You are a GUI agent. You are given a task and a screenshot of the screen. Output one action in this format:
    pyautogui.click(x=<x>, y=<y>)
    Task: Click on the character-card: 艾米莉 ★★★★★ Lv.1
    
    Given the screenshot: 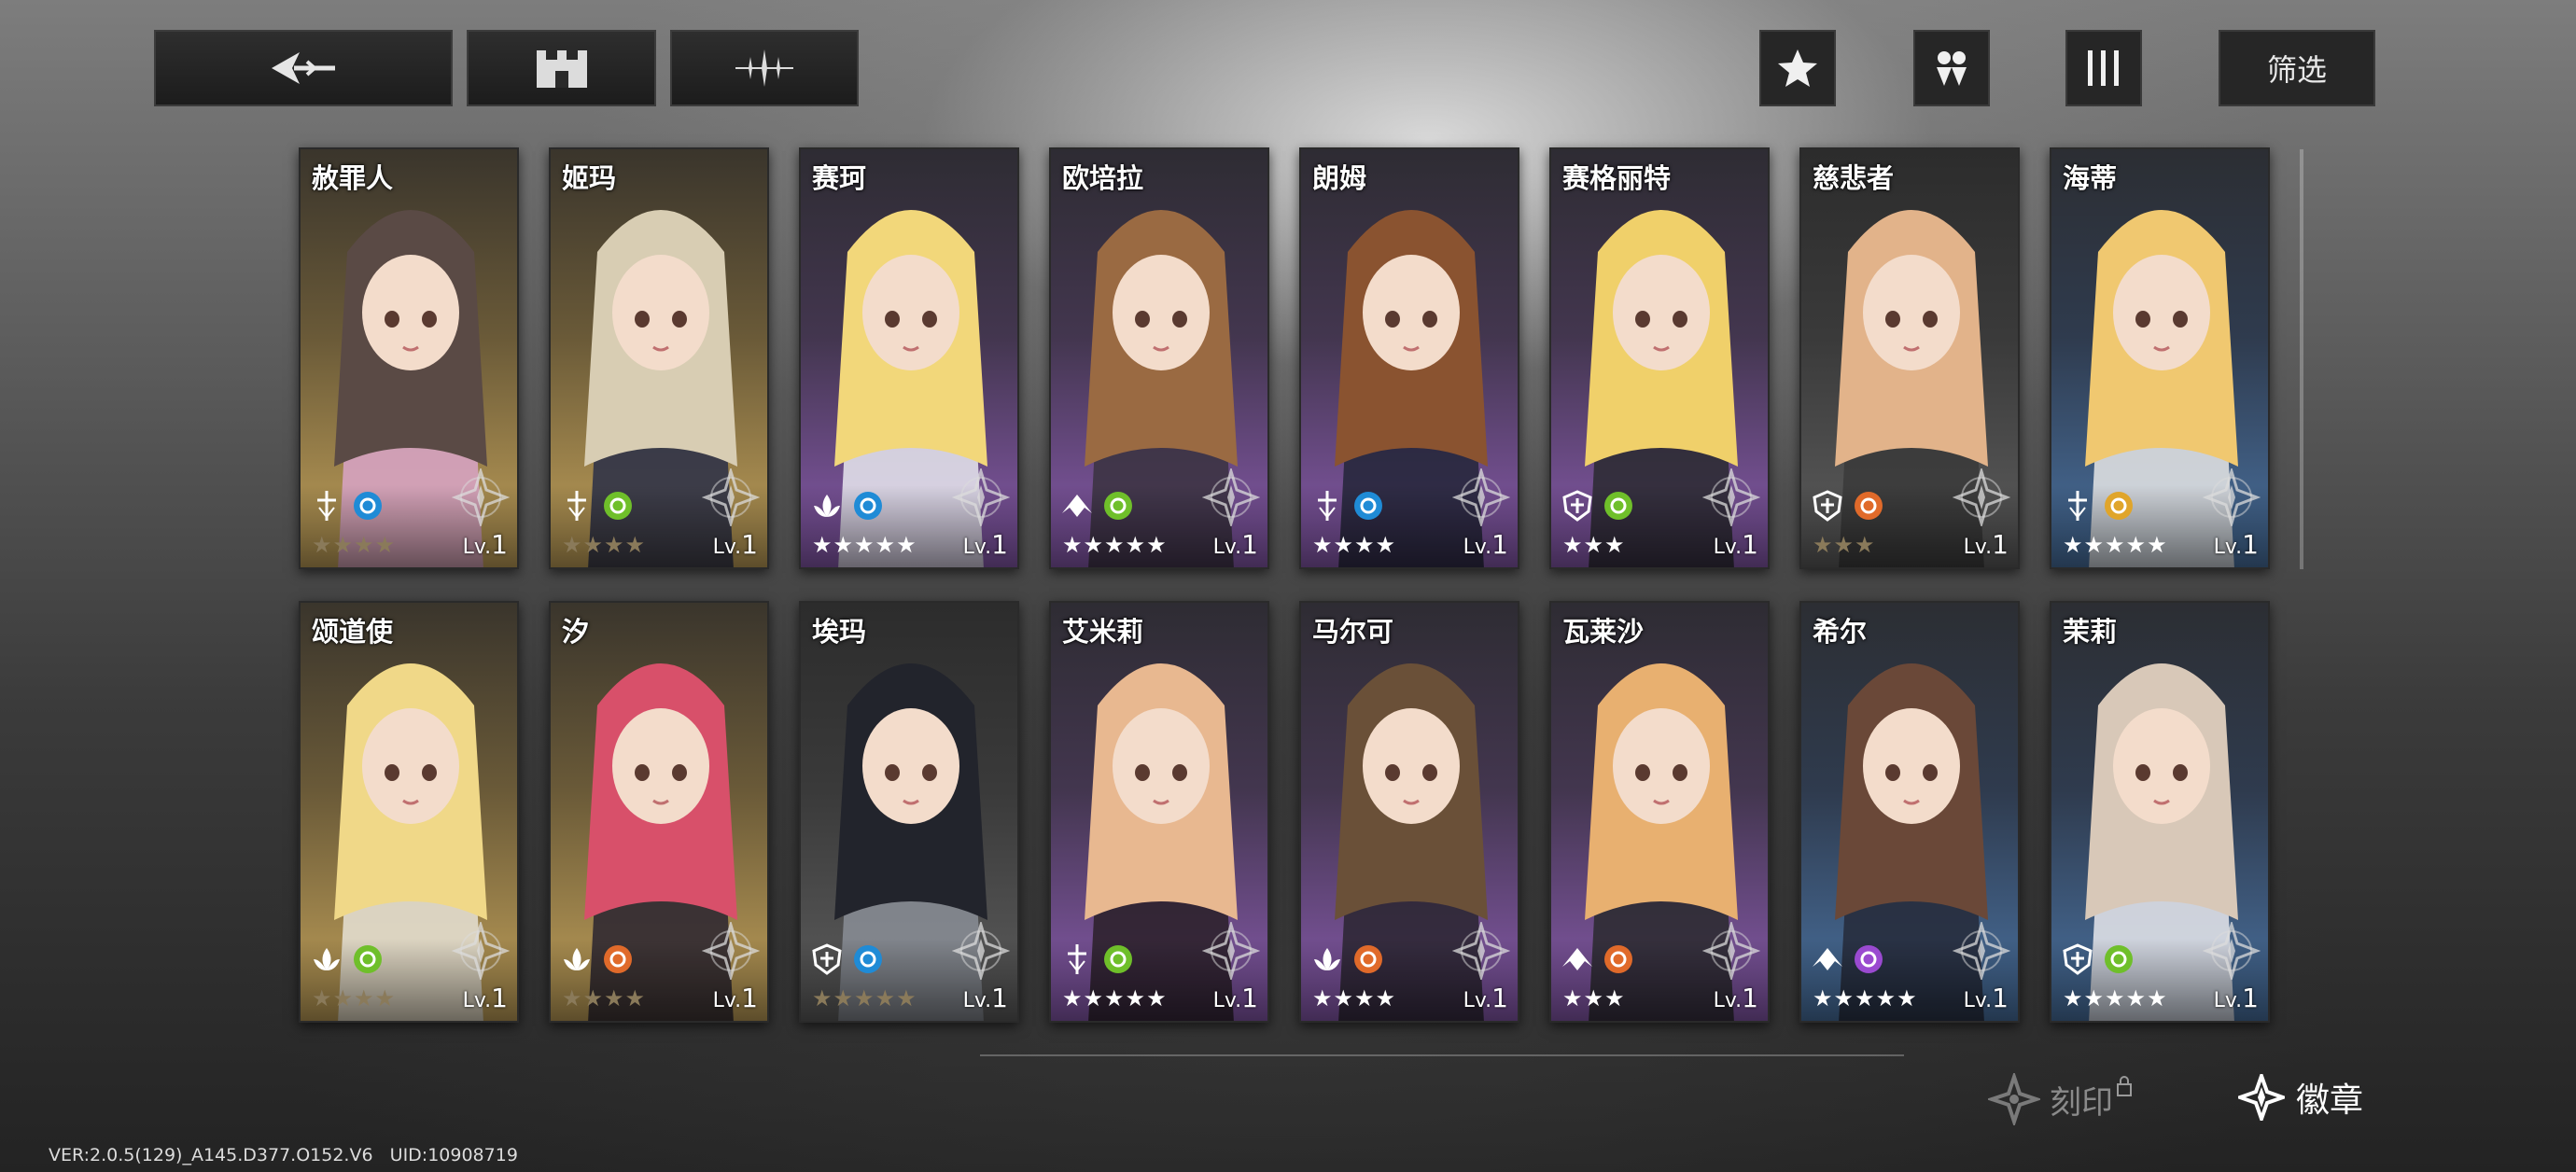 What is the action you would take?
    pyautogui.click(x=1159, y=812)
    